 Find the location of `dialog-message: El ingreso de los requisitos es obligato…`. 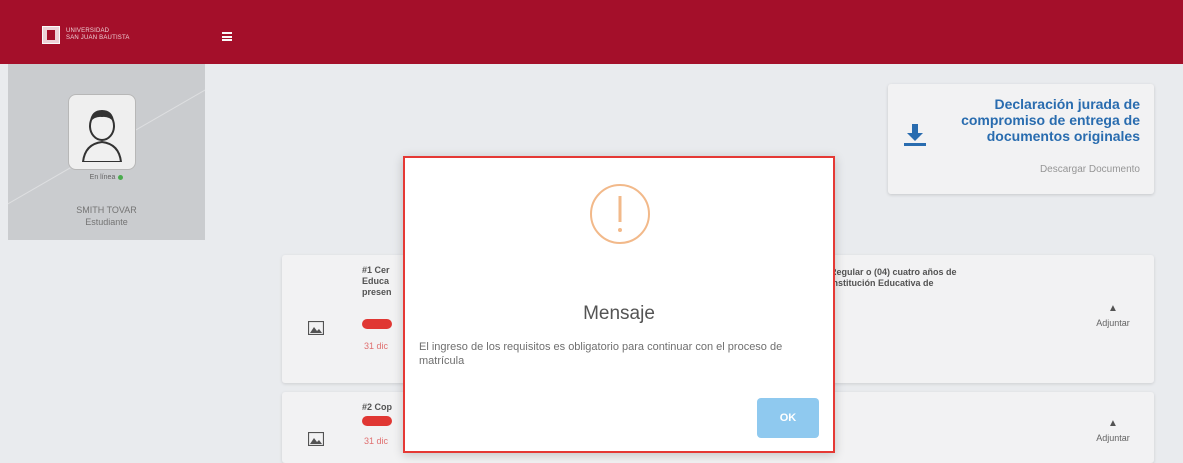

dialog-message: El ingreso de los requisitos es obligato… is located at coordinates (601, 354).